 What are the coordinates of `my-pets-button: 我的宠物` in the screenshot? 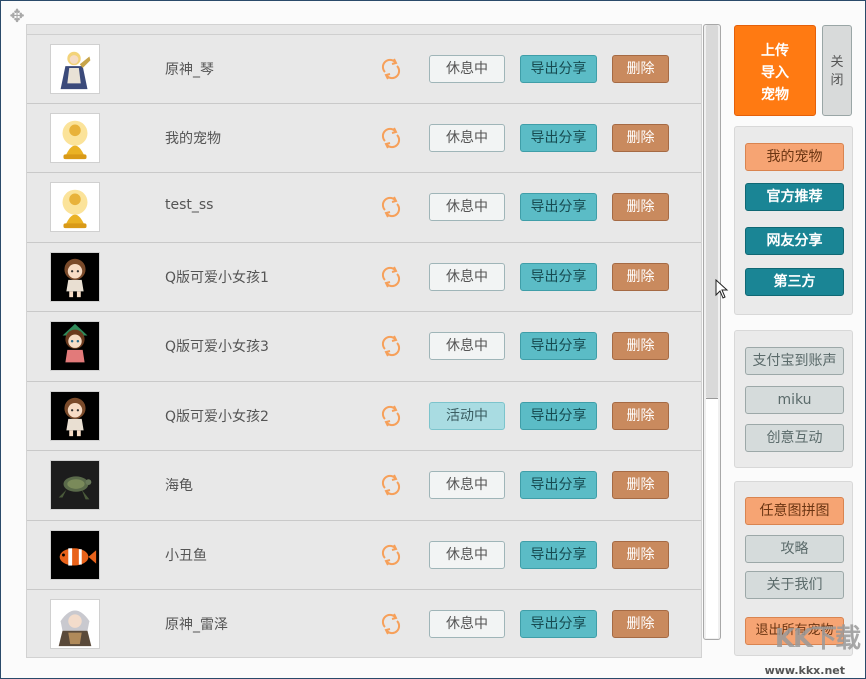 It's located at (794, 157).